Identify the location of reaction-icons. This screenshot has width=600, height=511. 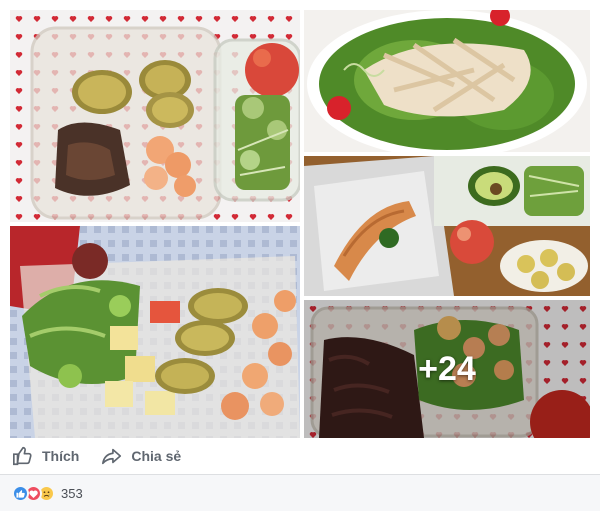
(33, 493).